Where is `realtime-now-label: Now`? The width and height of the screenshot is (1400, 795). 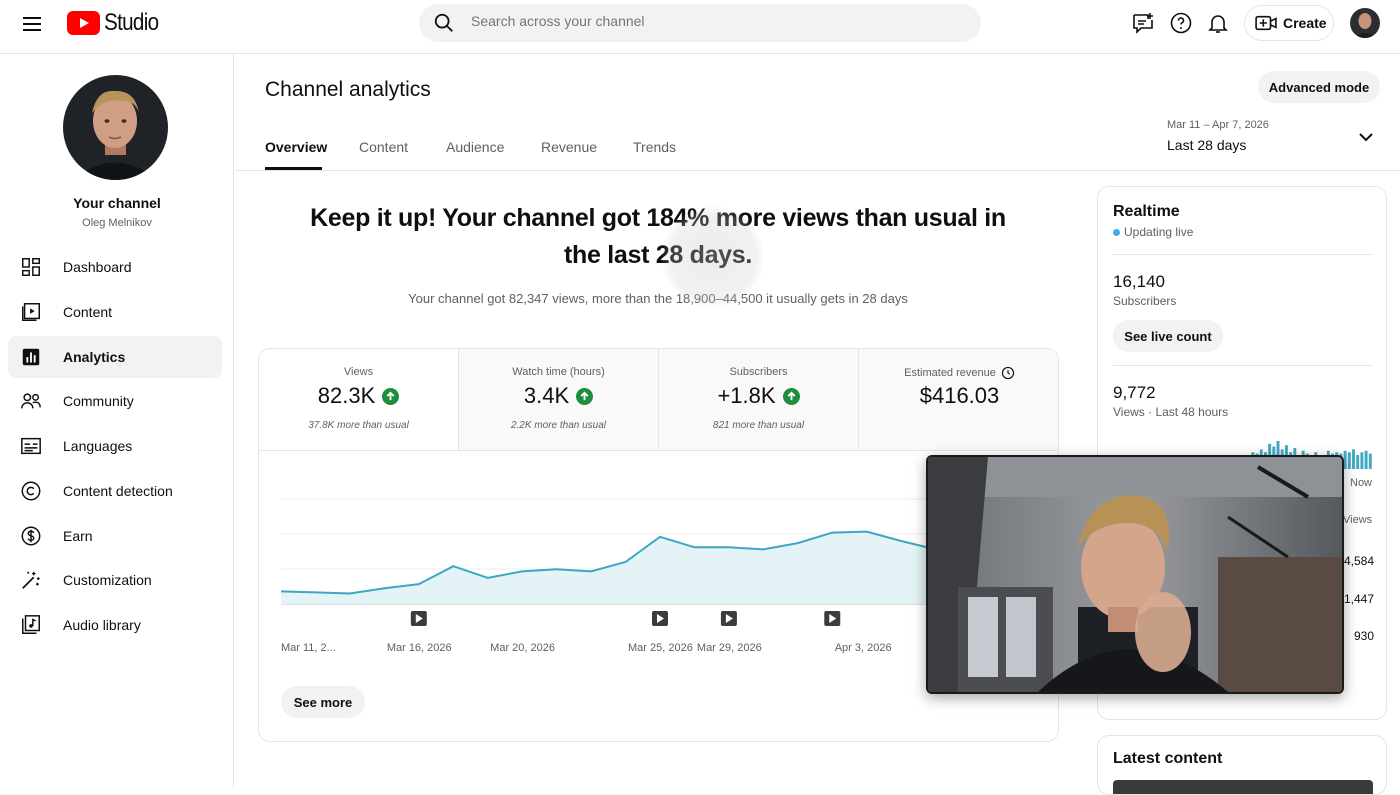
realtime-now-label: Now is located at coordinates (1361, 483).